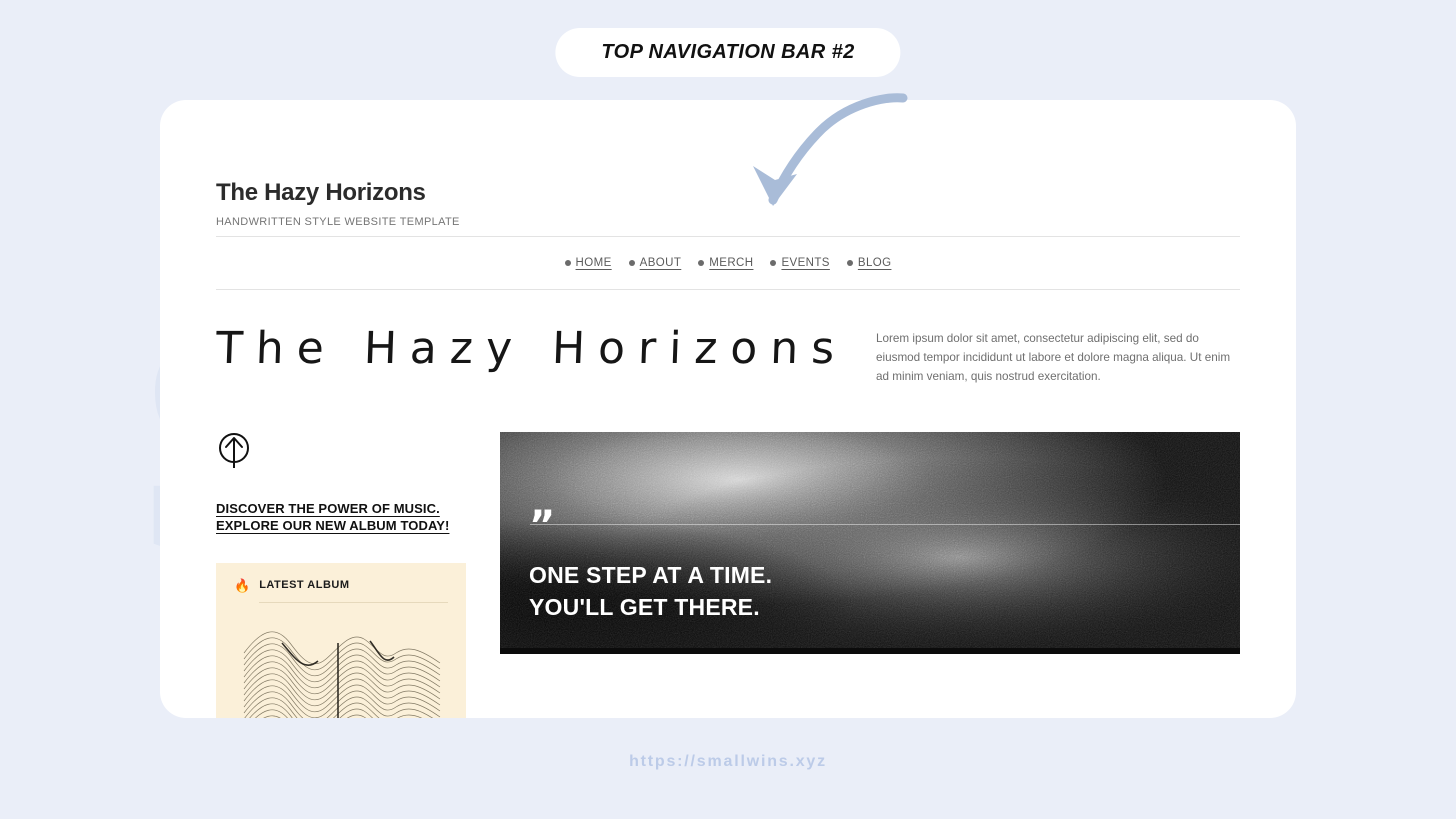 This screenshot has height=819, width=1456. What do you see at coordinates (532, 348) in the screenshot?
I see `hero-headline: The Hazy Horizons` at bounding box center [532, 348].